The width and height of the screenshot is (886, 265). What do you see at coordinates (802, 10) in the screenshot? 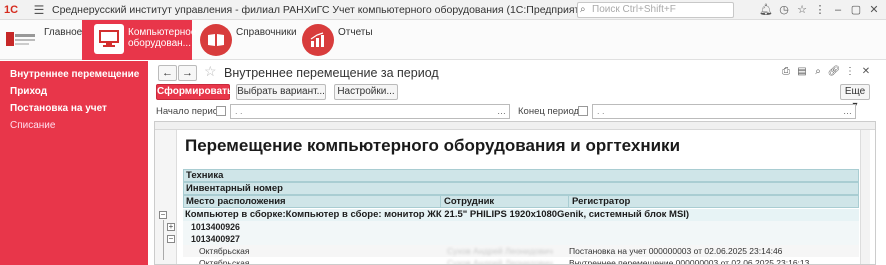
I see `star-icon: ☆` at bounding box center [802, 10].